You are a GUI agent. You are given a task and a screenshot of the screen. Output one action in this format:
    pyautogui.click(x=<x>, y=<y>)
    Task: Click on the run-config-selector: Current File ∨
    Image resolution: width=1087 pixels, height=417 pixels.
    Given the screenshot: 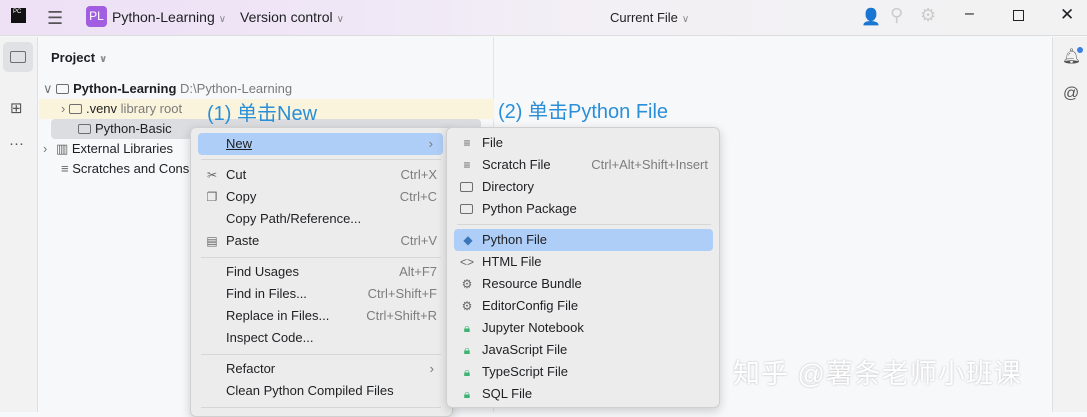 What is the action you would take?
    pyautogui.click(x=649, y=17)
    